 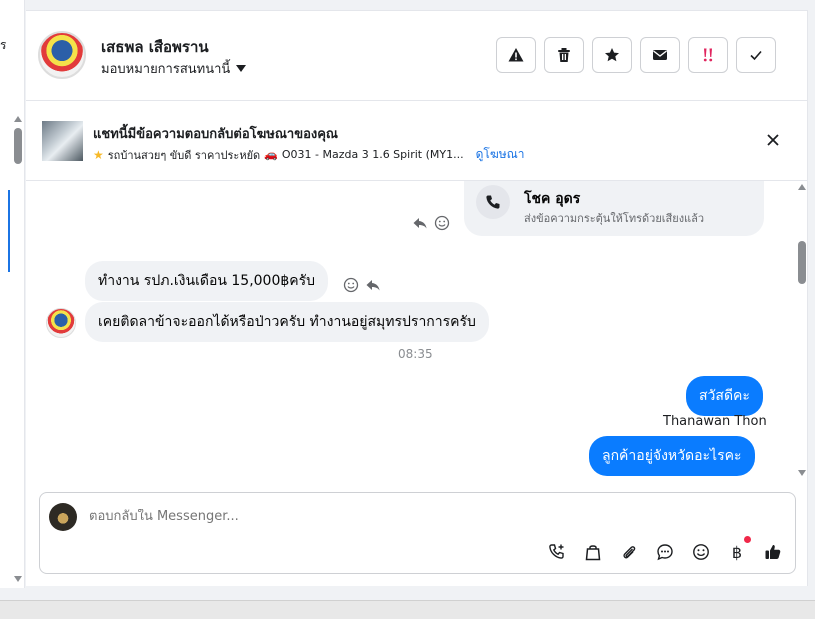 I want to click on checkmark-icon, so click(x=756, y=55).